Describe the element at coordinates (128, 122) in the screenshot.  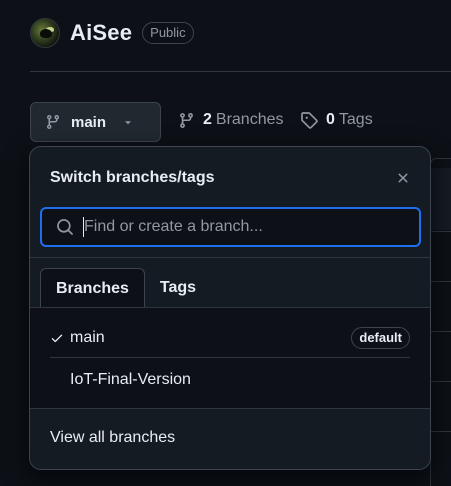
I see `caret-down-icon` at that location.